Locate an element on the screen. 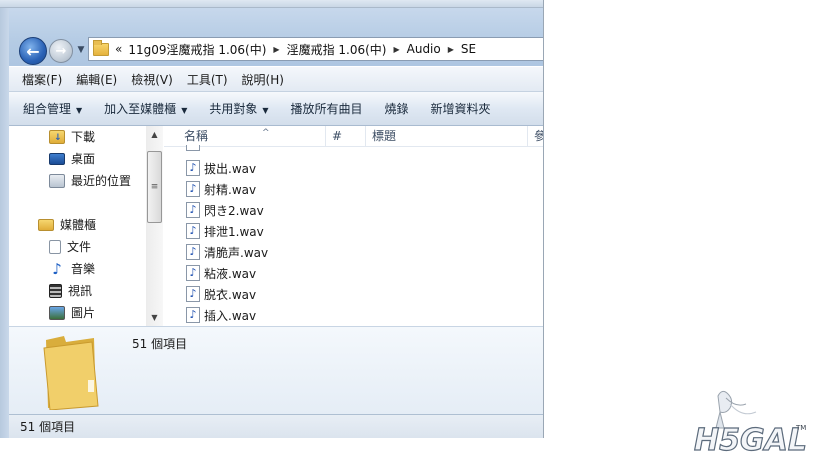  details-item-count: 51 個項目 is located at coordinates (160, 344).